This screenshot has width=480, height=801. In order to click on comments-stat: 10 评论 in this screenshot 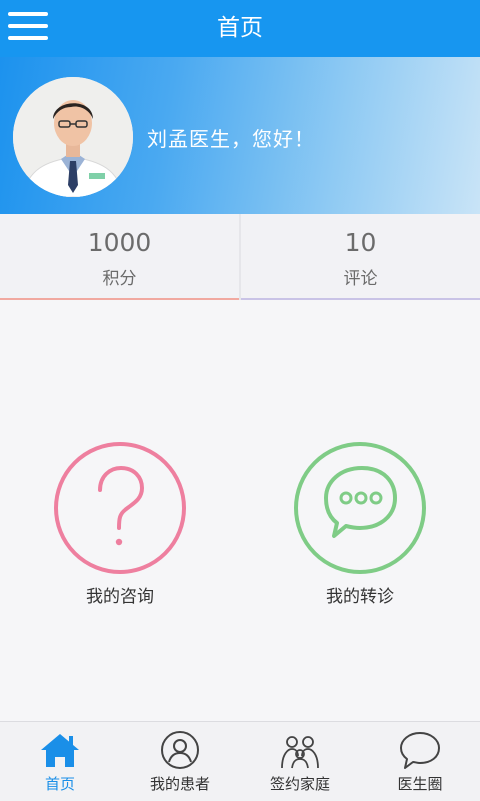, I will do `click(360, 257)`.